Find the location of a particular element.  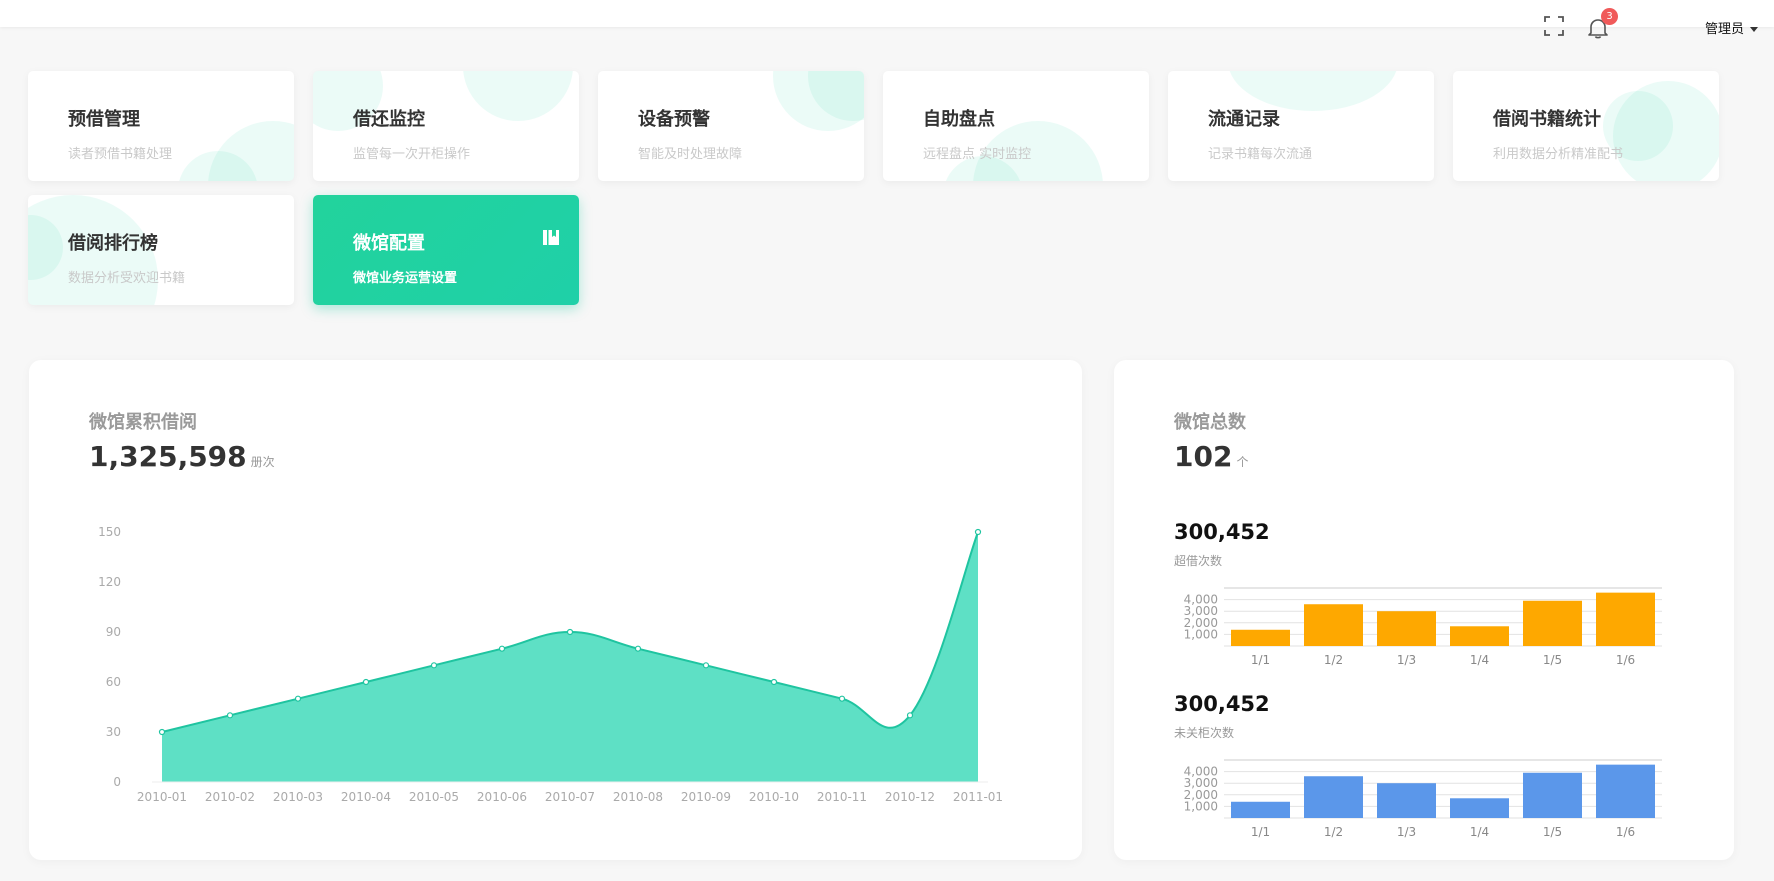

module-title: 借阅书籍统计 is located at coordinates (1547, 119).